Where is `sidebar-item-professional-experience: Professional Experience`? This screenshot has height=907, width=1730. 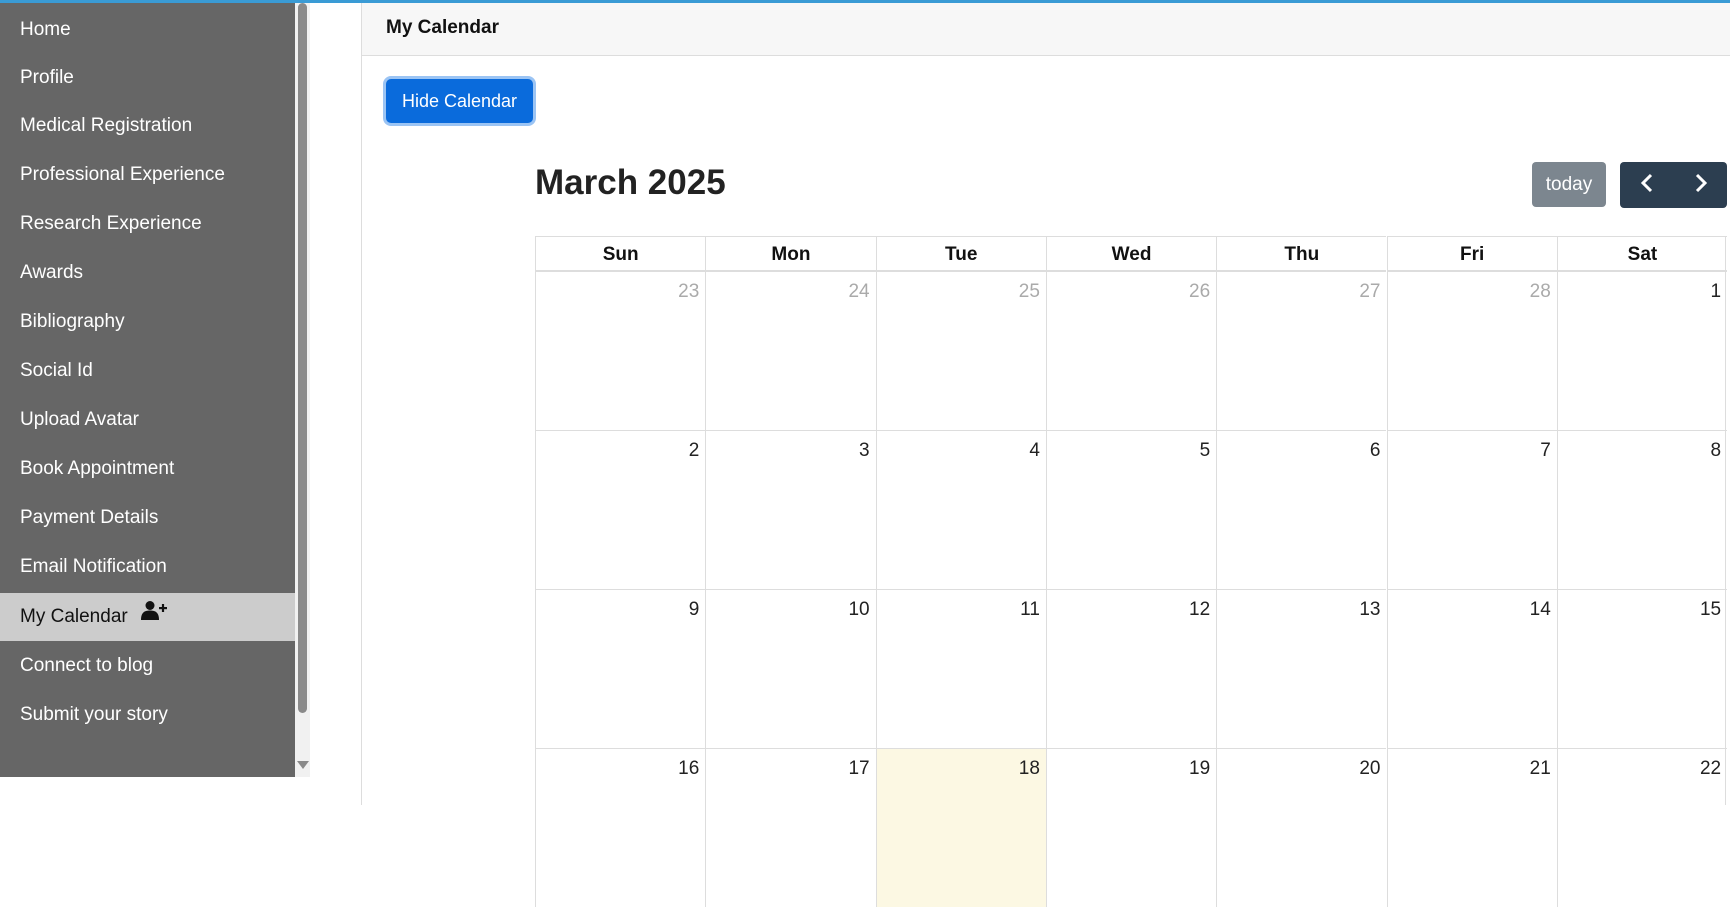
sidebar-item-professional-experience: Professional Experience is located at coordinates (147, 175).